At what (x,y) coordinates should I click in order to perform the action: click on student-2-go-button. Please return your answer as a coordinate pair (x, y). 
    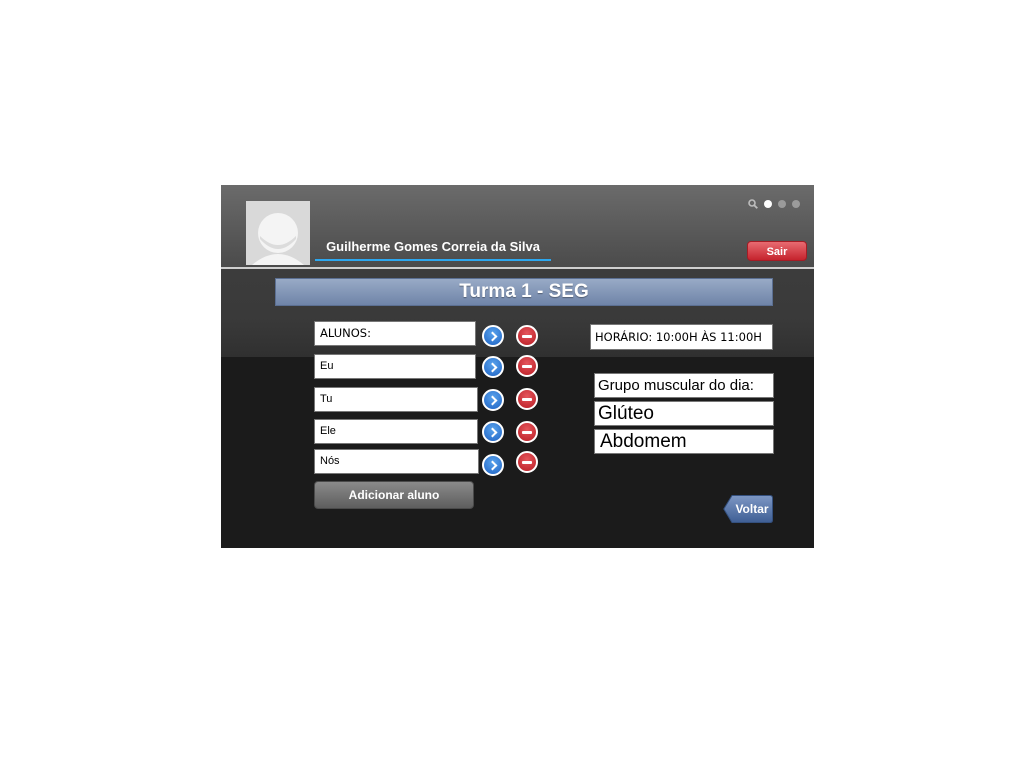
    Looking at the image, I should click on (493, 400).